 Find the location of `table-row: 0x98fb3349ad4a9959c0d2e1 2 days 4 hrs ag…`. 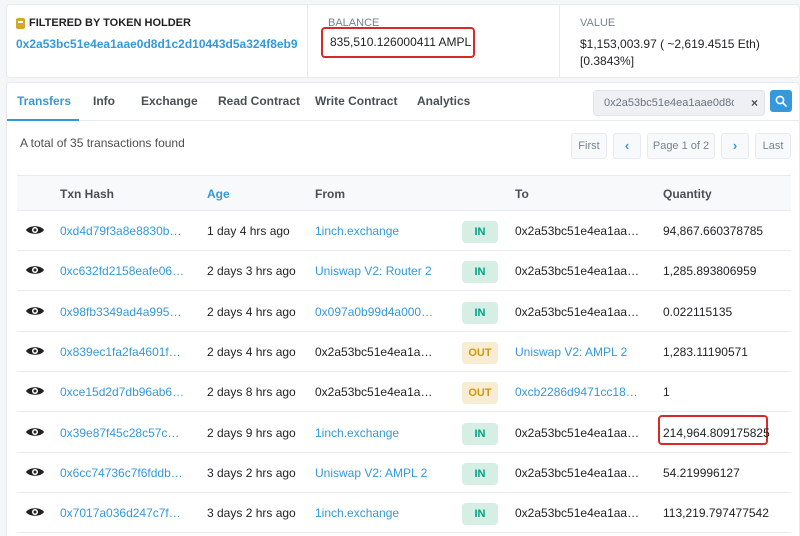

table-row: 0x98fb3349ad4a9959c0d2e1 2 days 4 hrs ag… is located at coordinates (404, 312).